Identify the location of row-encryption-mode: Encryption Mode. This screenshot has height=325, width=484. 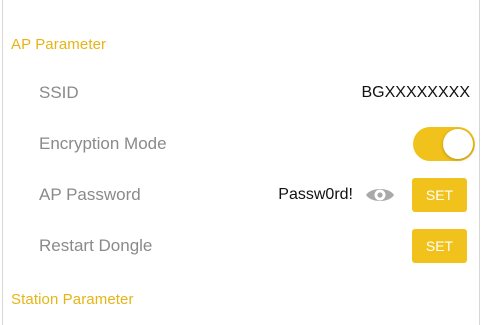
(241, 144).